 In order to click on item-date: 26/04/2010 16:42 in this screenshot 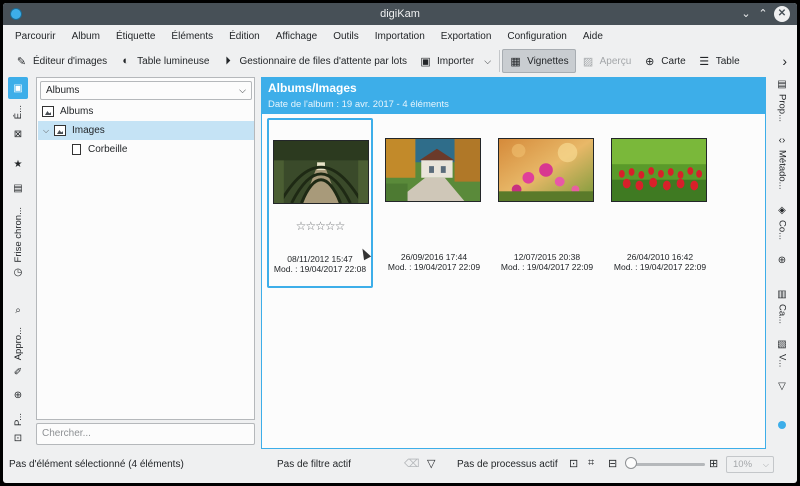, I will do `click(660, 257)`.